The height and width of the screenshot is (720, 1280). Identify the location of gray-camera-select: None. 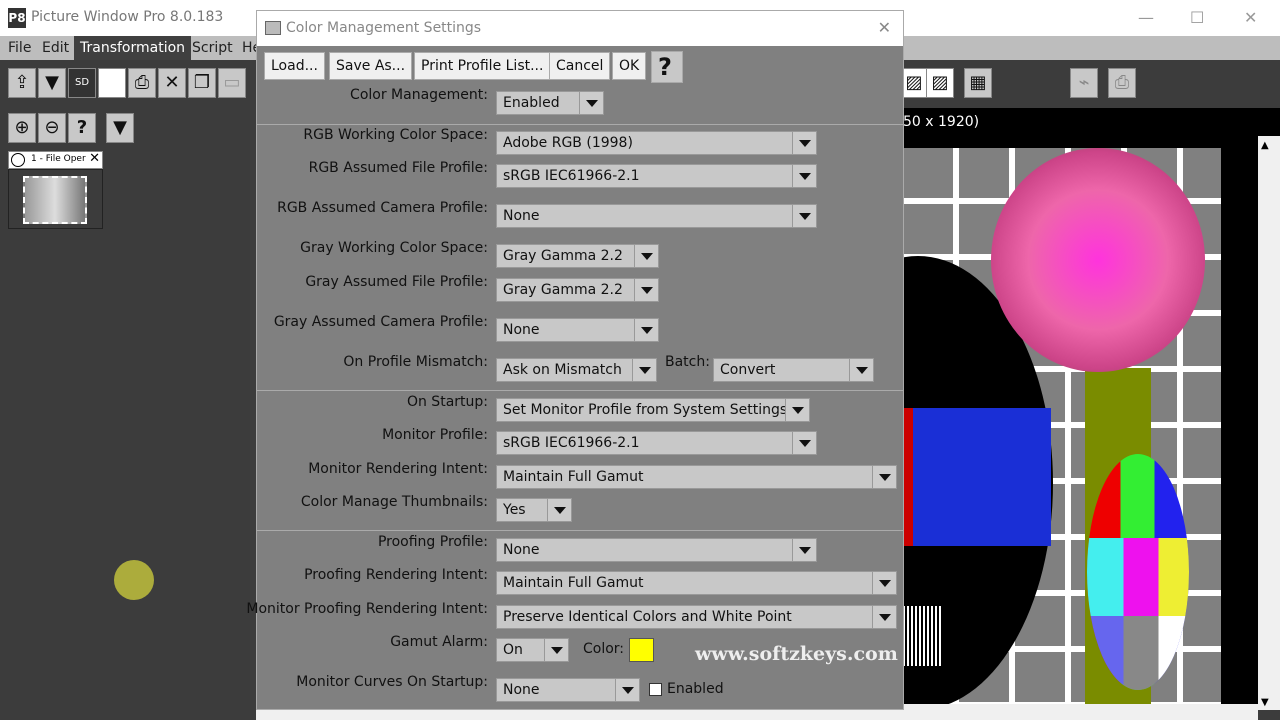
(577, 330).